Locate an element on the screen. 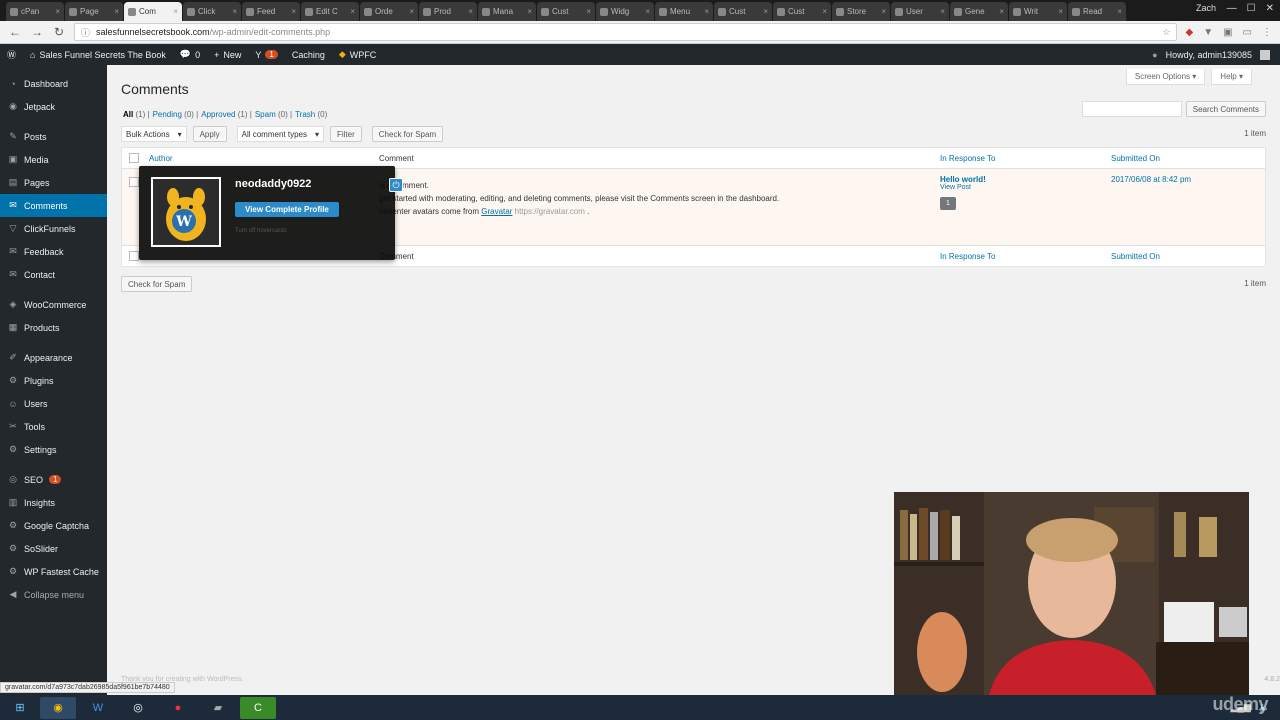 The image size is (1280, 720). hovercard-avatar: W is located at coordinates (186, 212).